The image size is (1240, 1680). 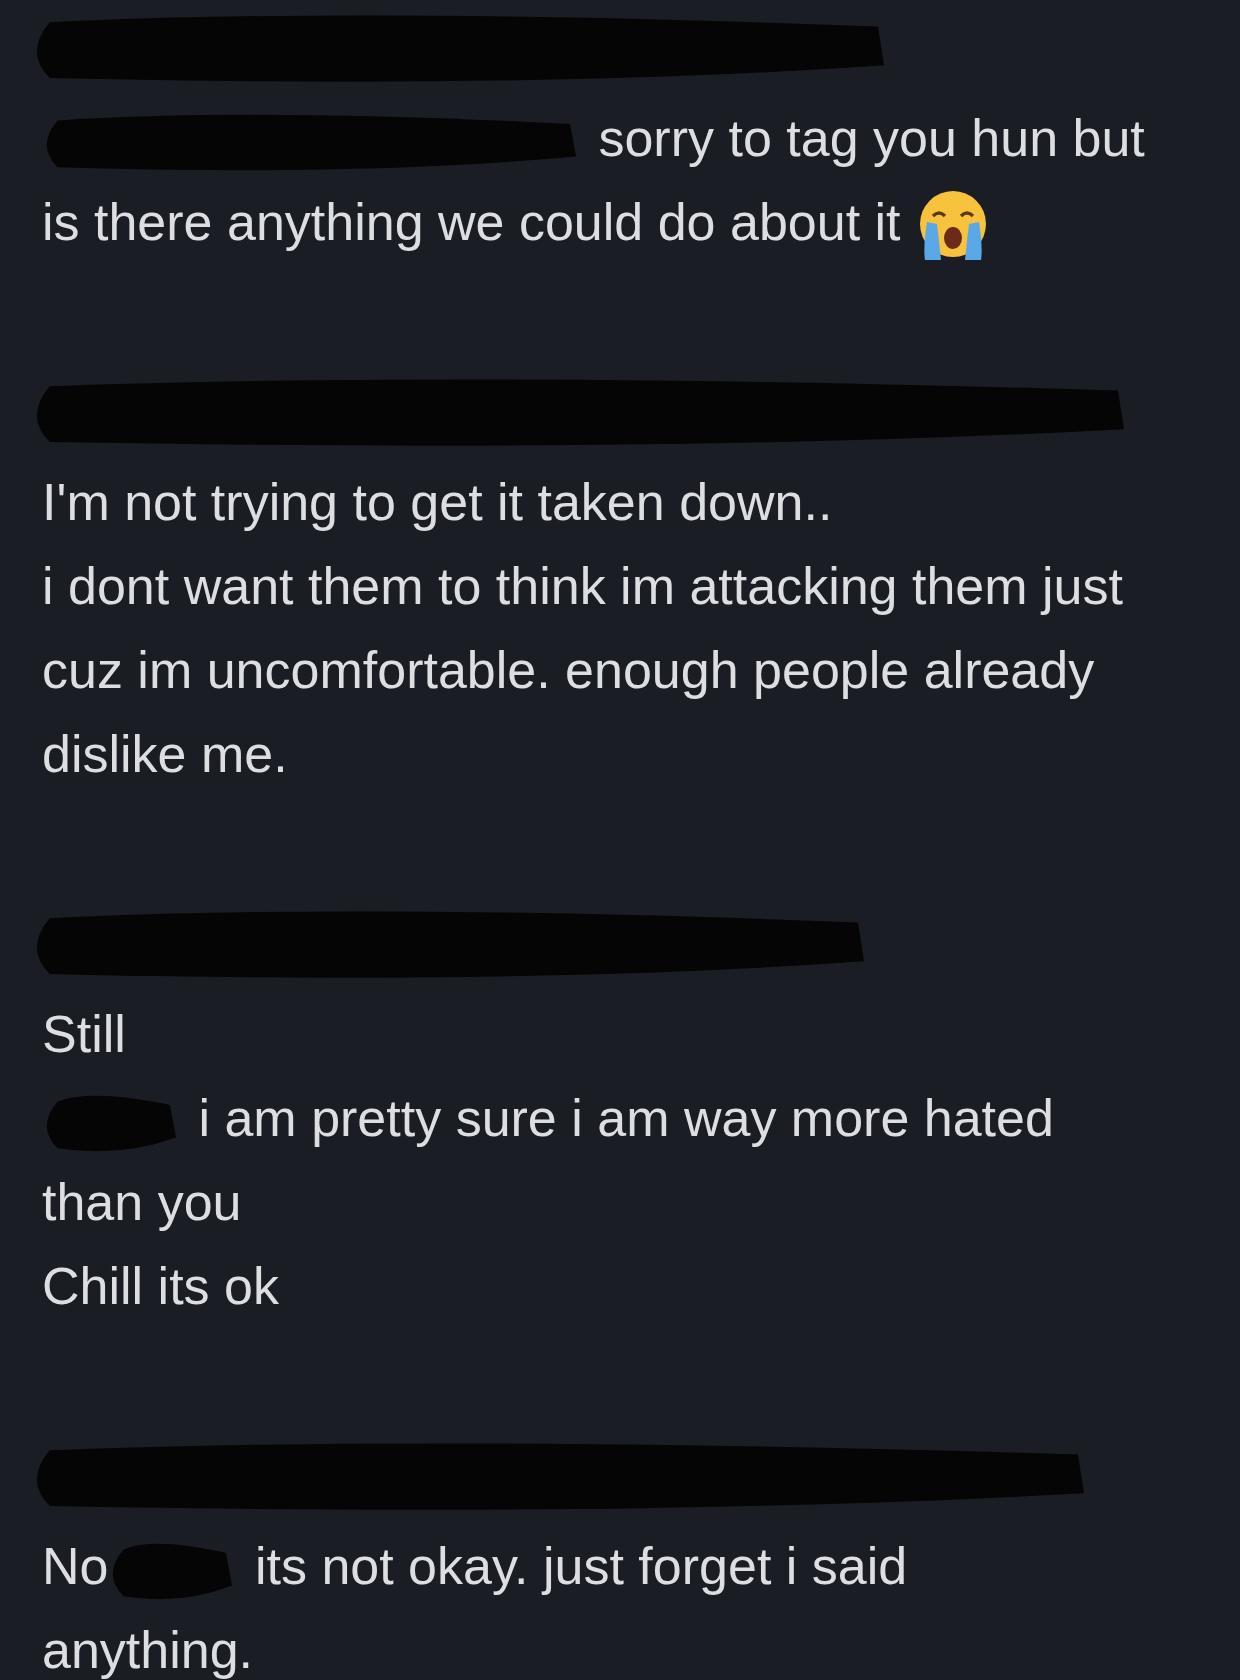 What do you see at coordinates (160, 1286) in the screenshot?
I see `message-text: Chill its ok` at bounding box center [160, 1286].